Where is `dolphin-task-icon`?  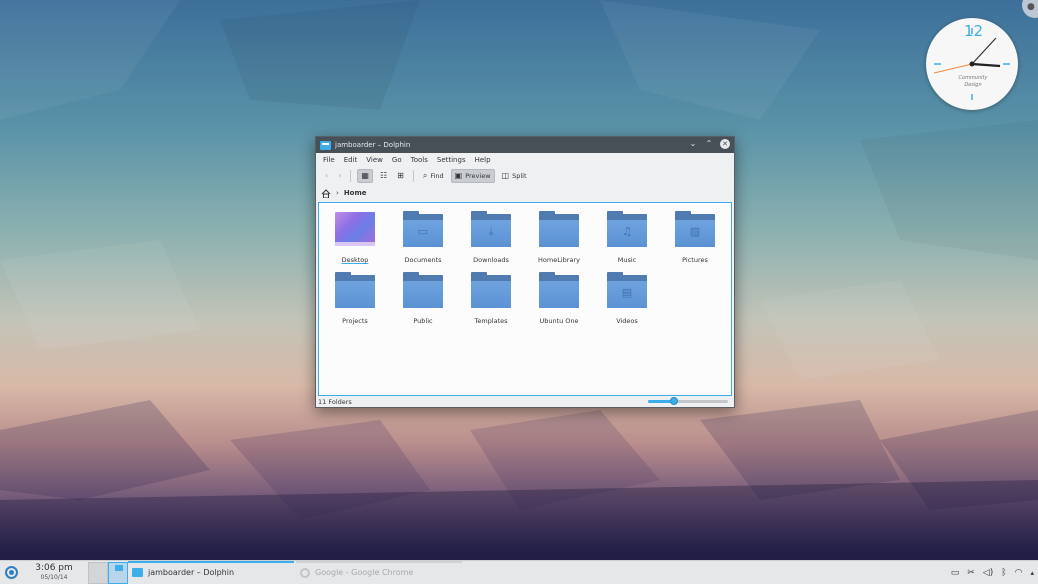
dolphin-task-icon is located at coordinates (137, 572).